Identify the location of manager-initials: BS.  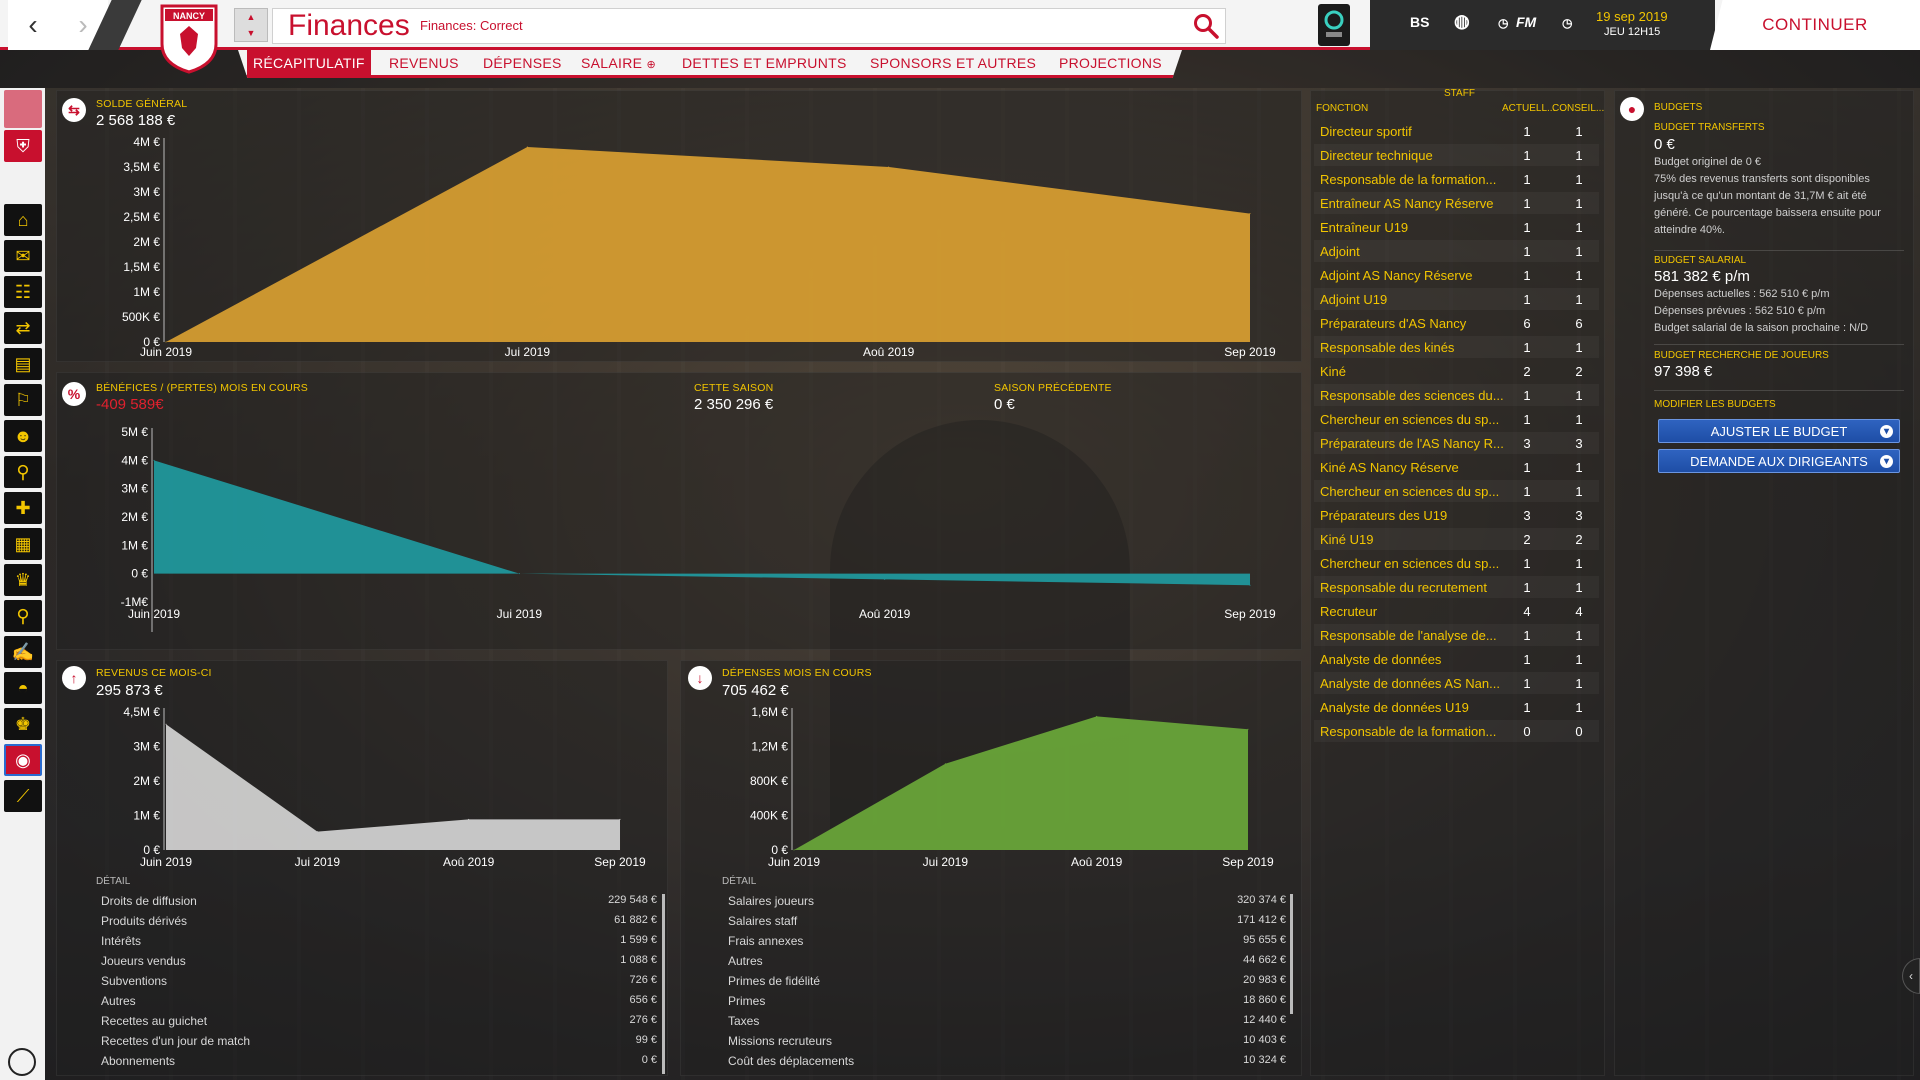
(1419, 22).